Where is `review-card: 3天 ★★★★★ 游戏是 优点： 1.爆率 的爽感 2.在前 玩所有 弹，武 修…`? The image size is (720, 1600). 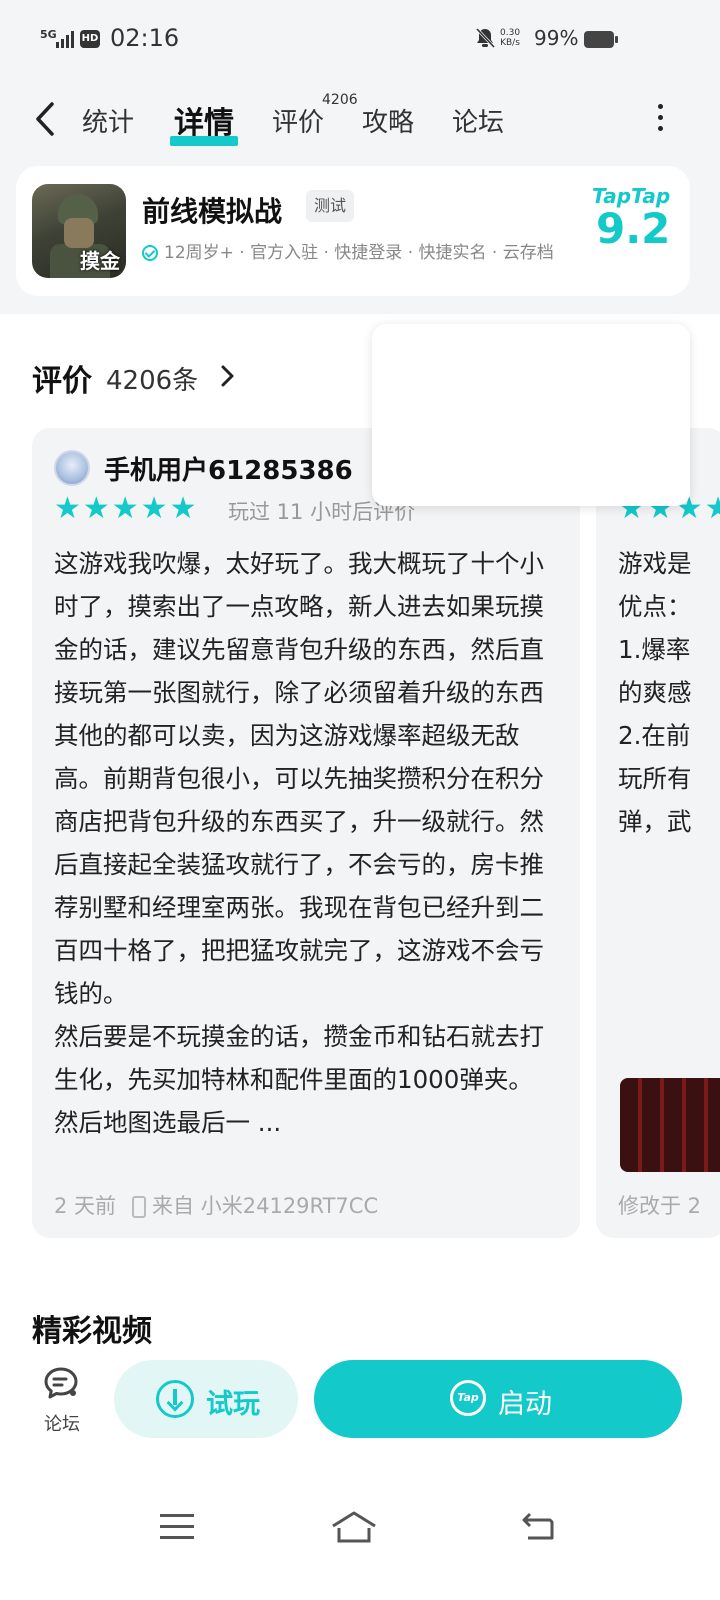
review-card: 3天 ★★★★★ 游戏是 优点： 1.爆率 的爽感 2.在前 玩所有 弹，武 修… is located at coordinates (658, 833).